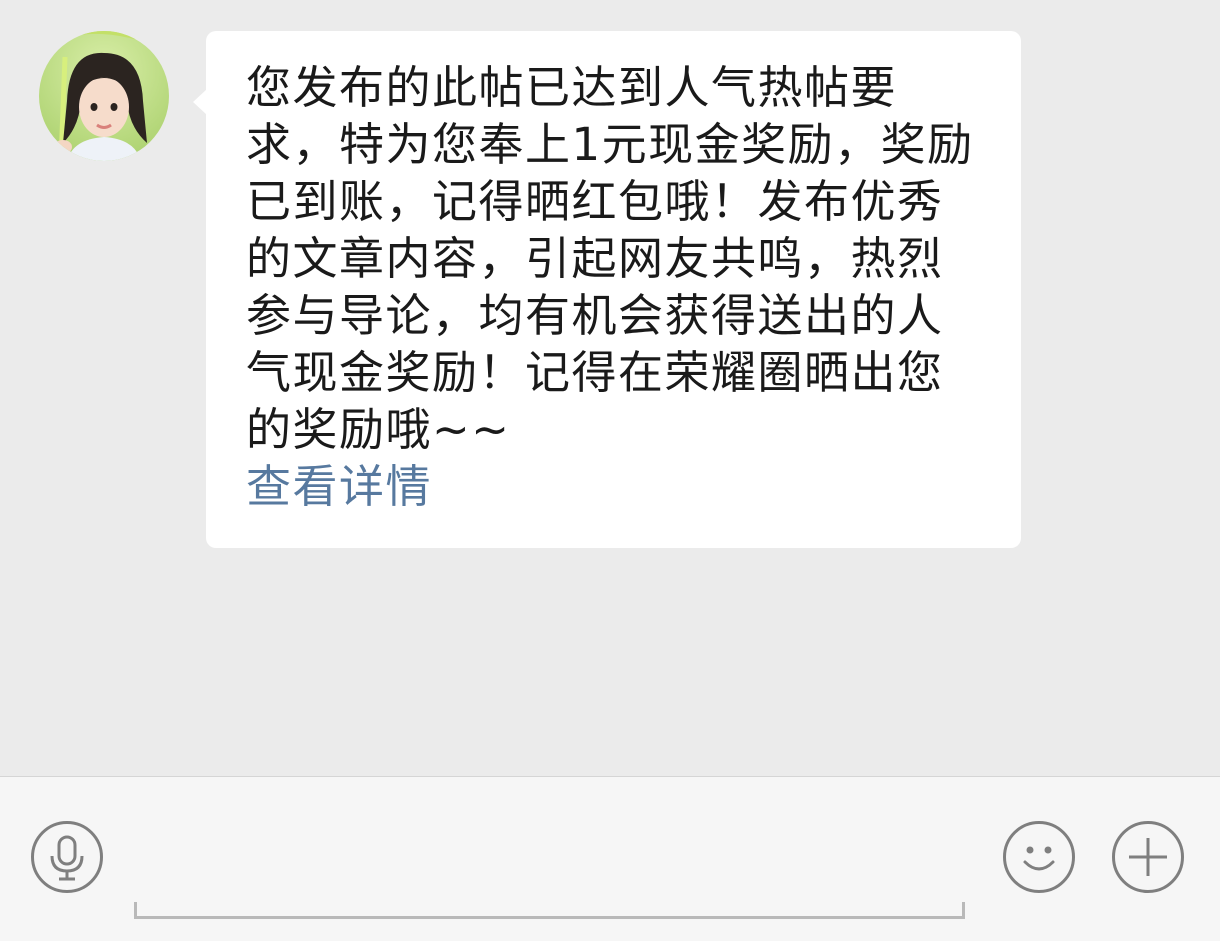 This screenshot has width=1220, height=941. I want to click on input-underline-right-edge, so click(963, 910).